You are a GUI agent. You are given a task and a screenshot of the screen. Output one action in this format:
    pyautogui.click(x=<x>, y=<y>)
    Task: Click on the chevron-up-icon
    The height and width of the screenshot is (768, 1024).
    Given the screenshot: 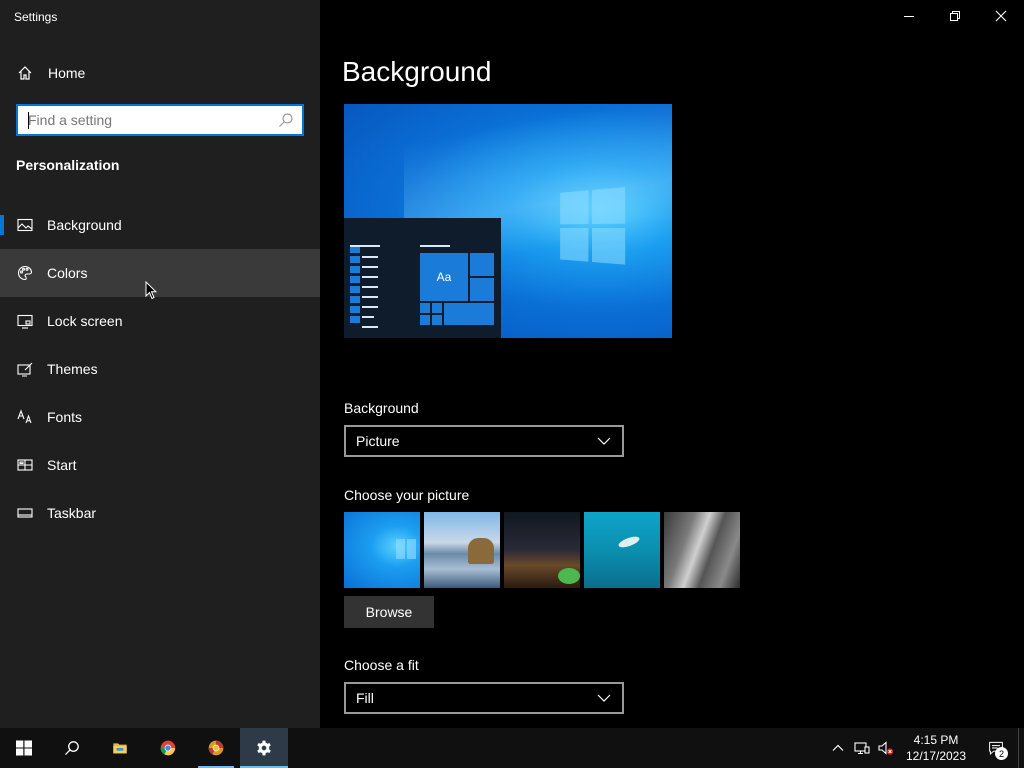 What is the action you would take?
    pyautogui.click(x=838, y=748)
    